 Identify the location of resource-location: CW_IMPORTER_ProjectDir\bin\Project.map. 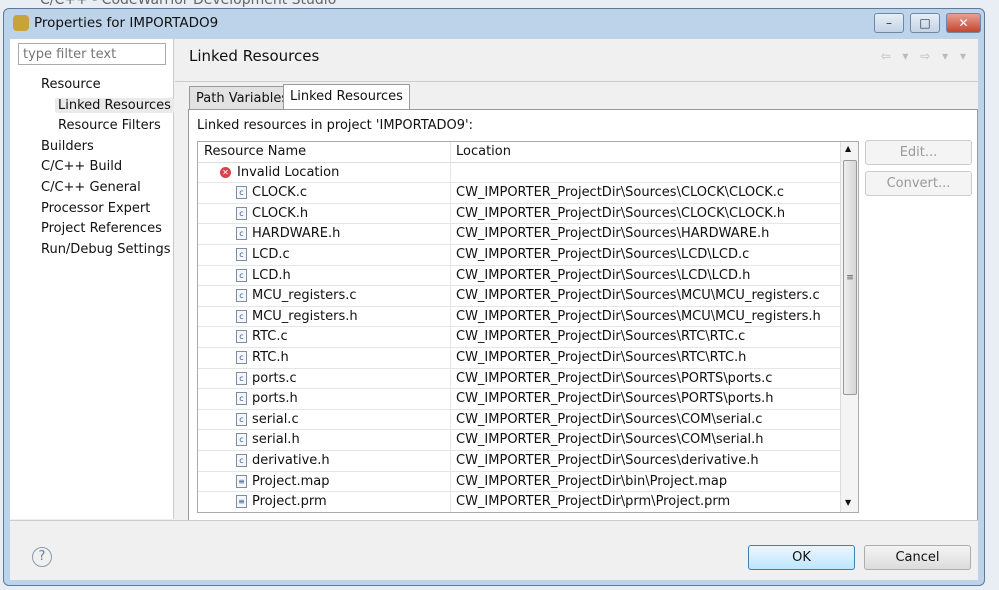
(592, 481).